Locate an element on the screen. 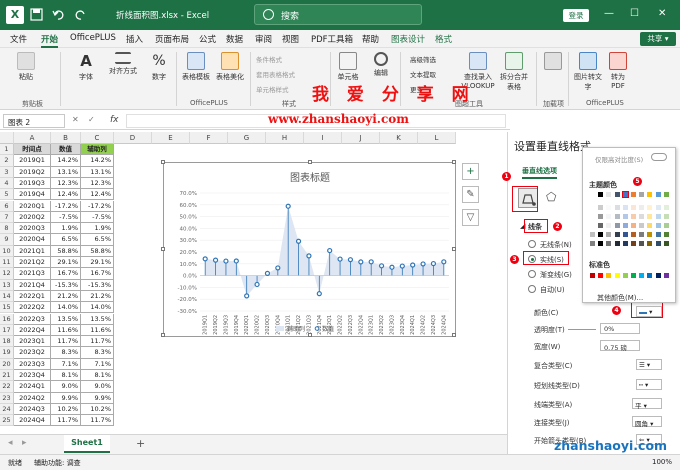 Image resolution: width=680 pixels, height=470 pixels. radio-no-line is located at coordinates (532, 244).